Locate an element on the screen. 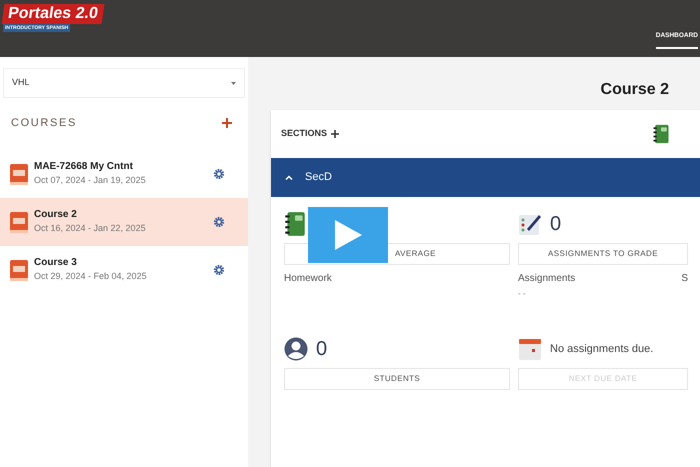 The width and height of the screenshot is (700, 467). add-course-button is located at coordinates (227, 123).